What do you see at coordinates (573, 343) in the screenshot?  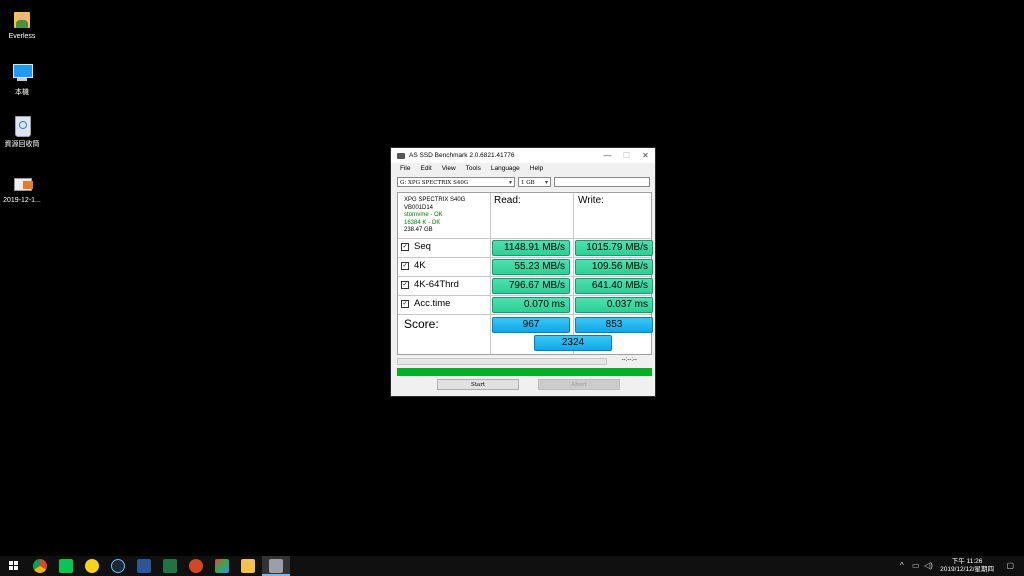 I see `total-score: 2324` at bounding box center [573, 343].